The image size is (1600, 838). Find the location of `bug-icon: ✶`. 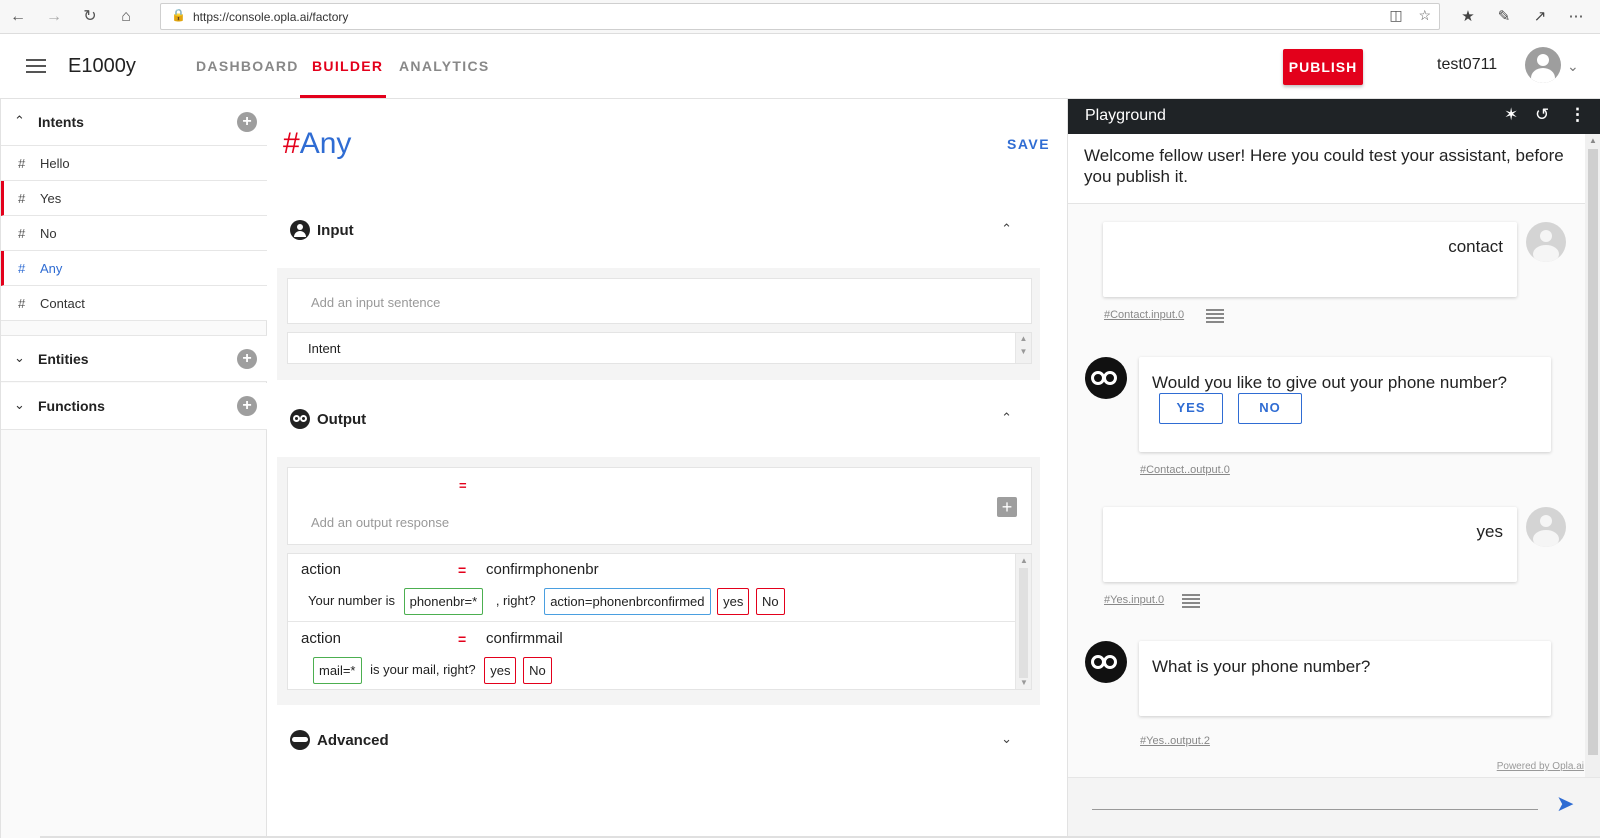

bug-icon: ✶ is located at coordinates (1511, 115).